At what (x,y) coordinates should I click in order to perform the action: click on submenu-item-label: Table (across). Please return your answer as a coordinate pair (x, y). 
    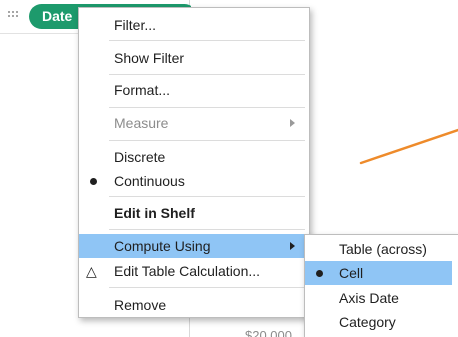
    Looking at the image, I should click on (383, 249).